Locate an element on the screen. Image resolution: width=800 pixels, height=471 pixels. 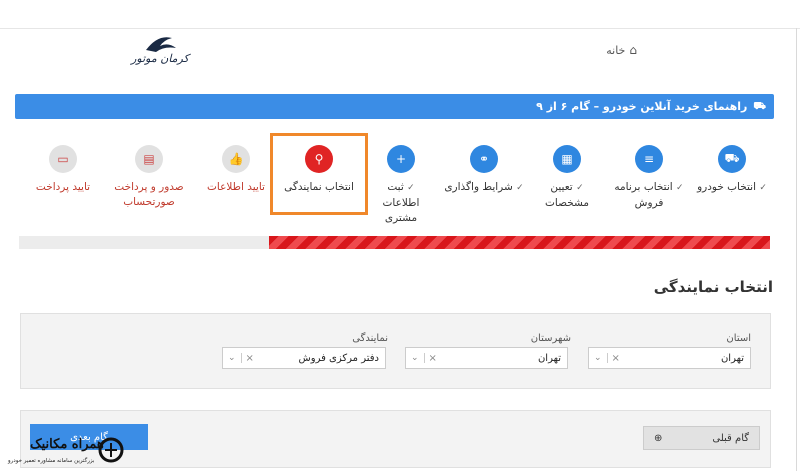
province-select: تهران × ⌄ is located at coordinates (669, 358).